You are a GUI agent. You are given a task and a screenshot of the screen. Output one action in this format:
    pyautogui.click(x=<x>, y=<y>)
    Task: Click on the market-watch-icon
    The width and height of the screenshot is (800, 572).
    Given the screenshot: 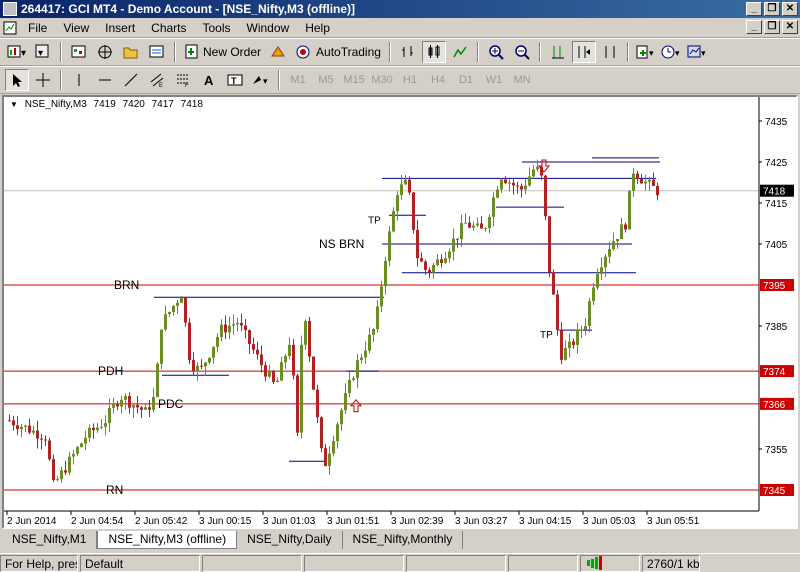 What is the action you would take?
    pyautogui.click(x=79, y=52)
    